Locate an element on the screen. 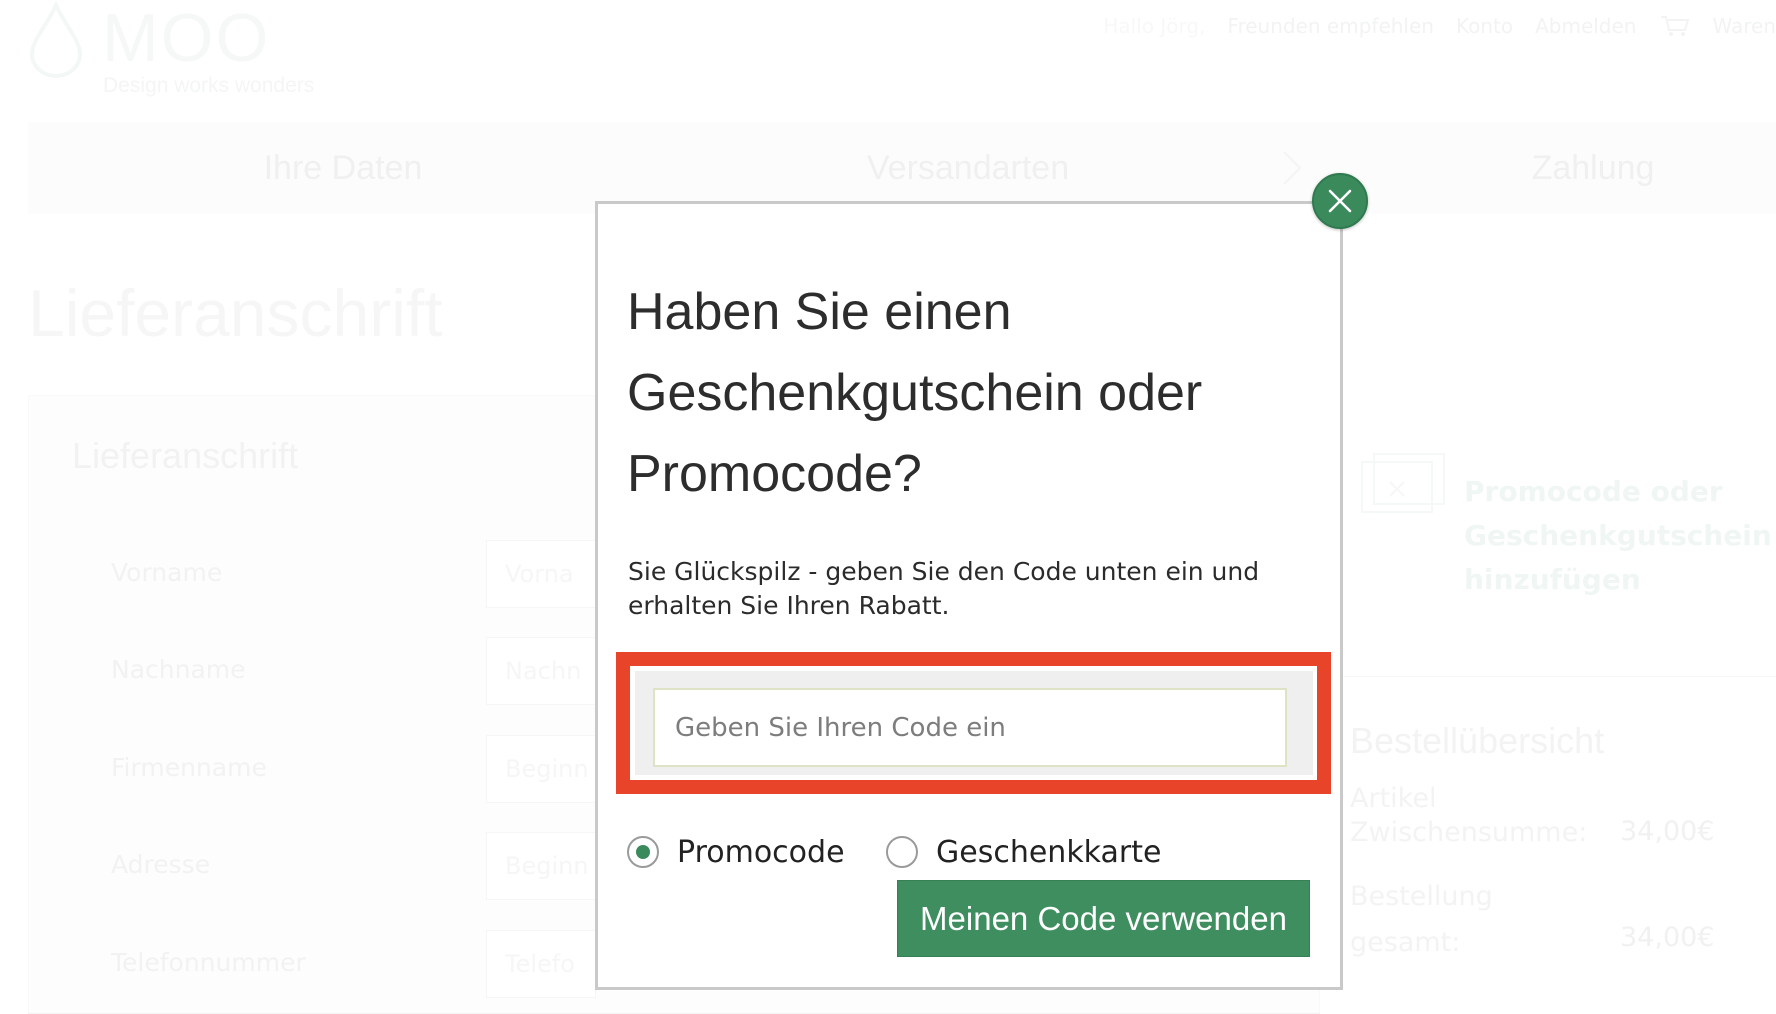 The height and width of the screenshot is (1014, 1776). promocode-radio-button is located at coordinates (643, 852).